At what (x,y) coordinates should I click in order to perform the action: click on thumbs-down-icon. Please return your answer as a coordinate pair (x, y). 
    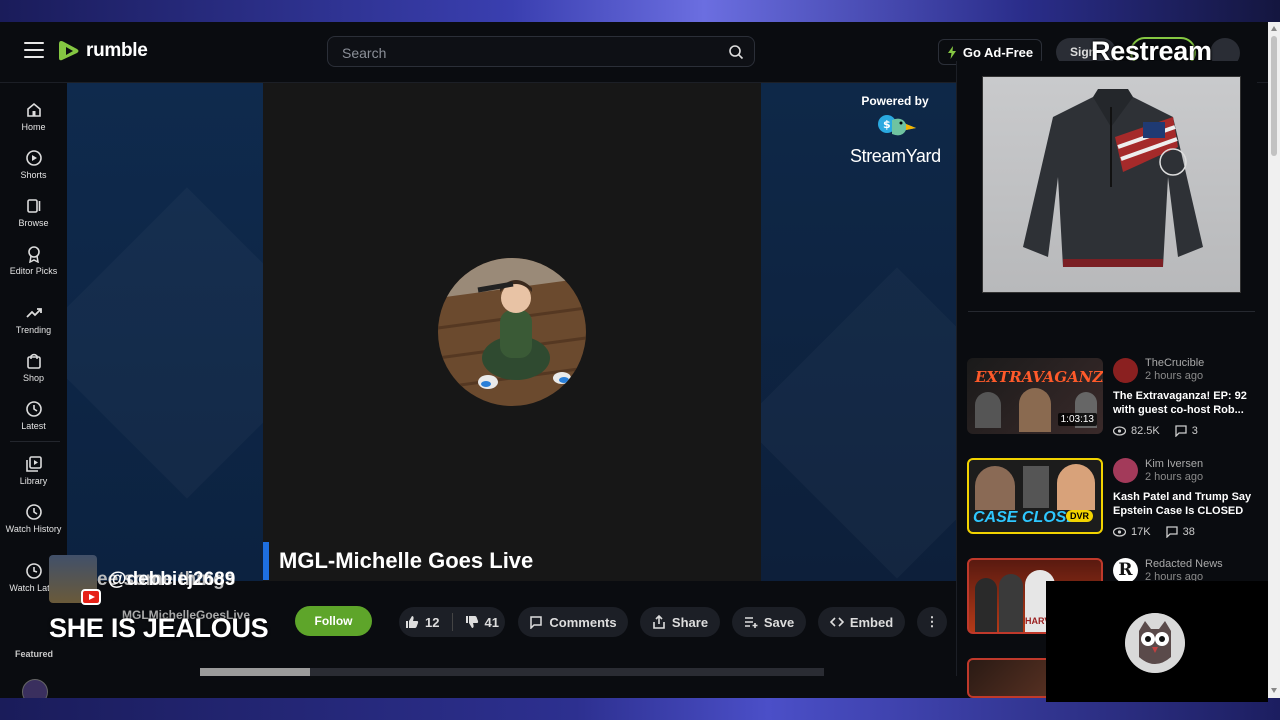
    Looking at the image, I should click on (472, 622).